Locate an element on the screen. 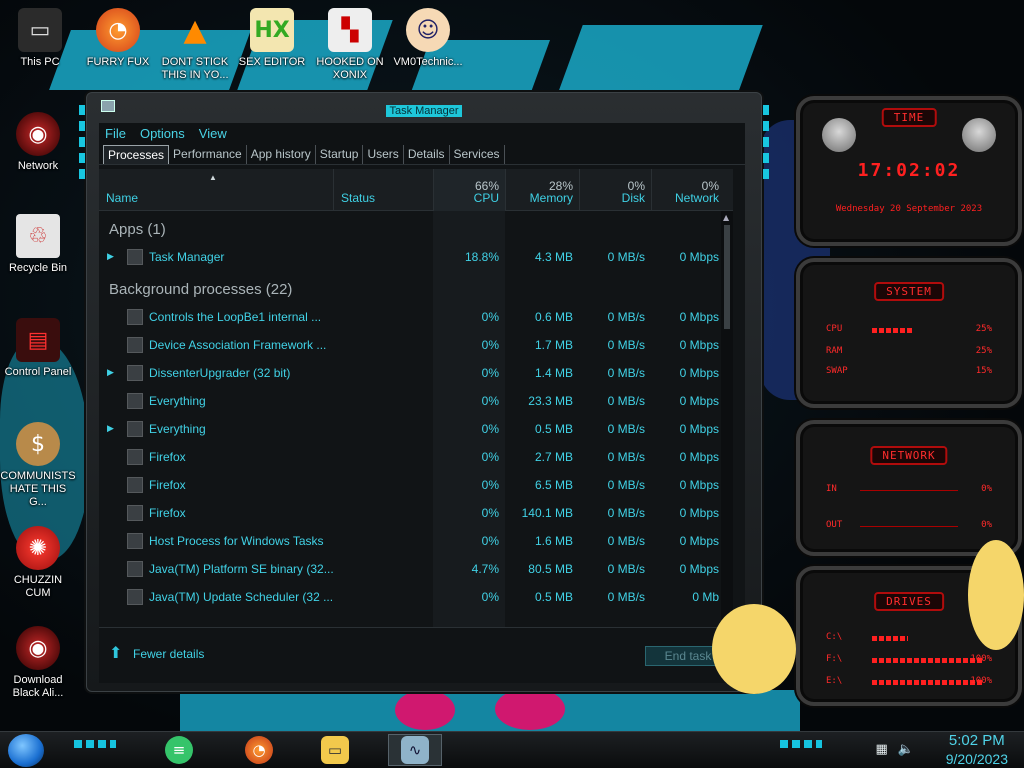 This screenshot has height=768, width=1024. desktop-icon-control-panel: ▤ Control Panel is located at coordinates (38, 348).